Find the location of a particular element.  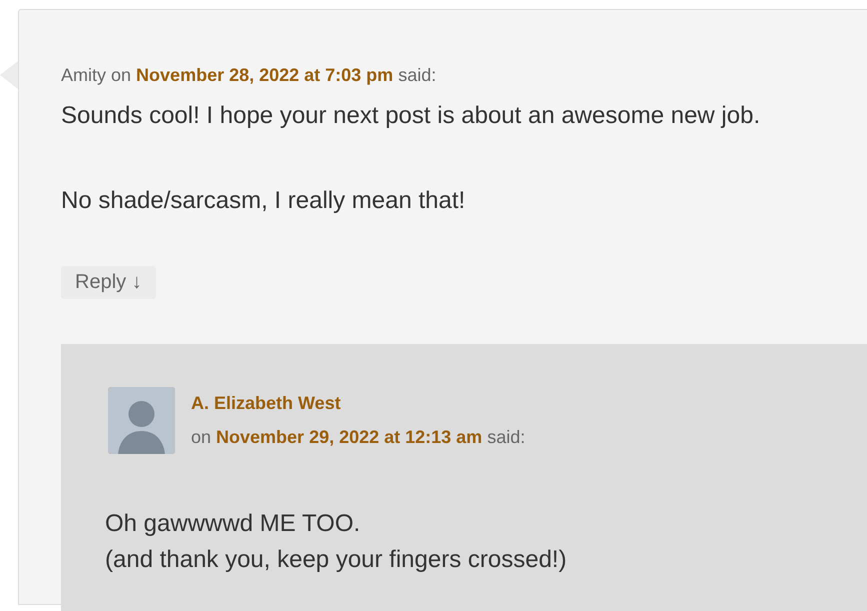

comment-meta: on November 29, 2022 at 12:13 am said: is located at coordinates (358, 437).